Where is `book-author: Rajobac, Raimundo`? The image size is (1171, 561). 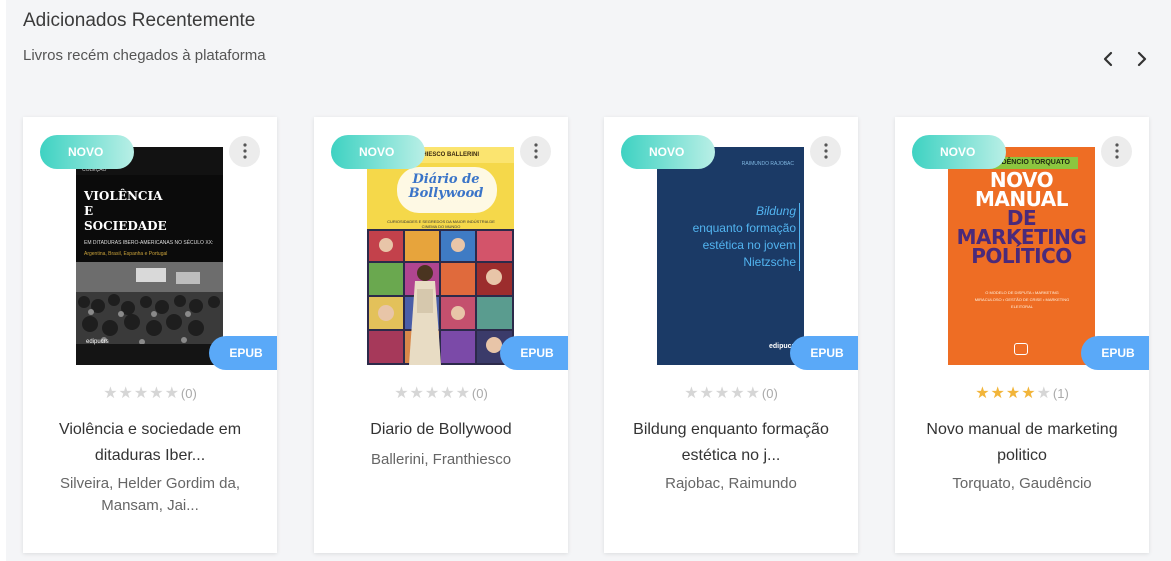 book-author: Rajobac, Raimundo is located at coordinates (731, 483).